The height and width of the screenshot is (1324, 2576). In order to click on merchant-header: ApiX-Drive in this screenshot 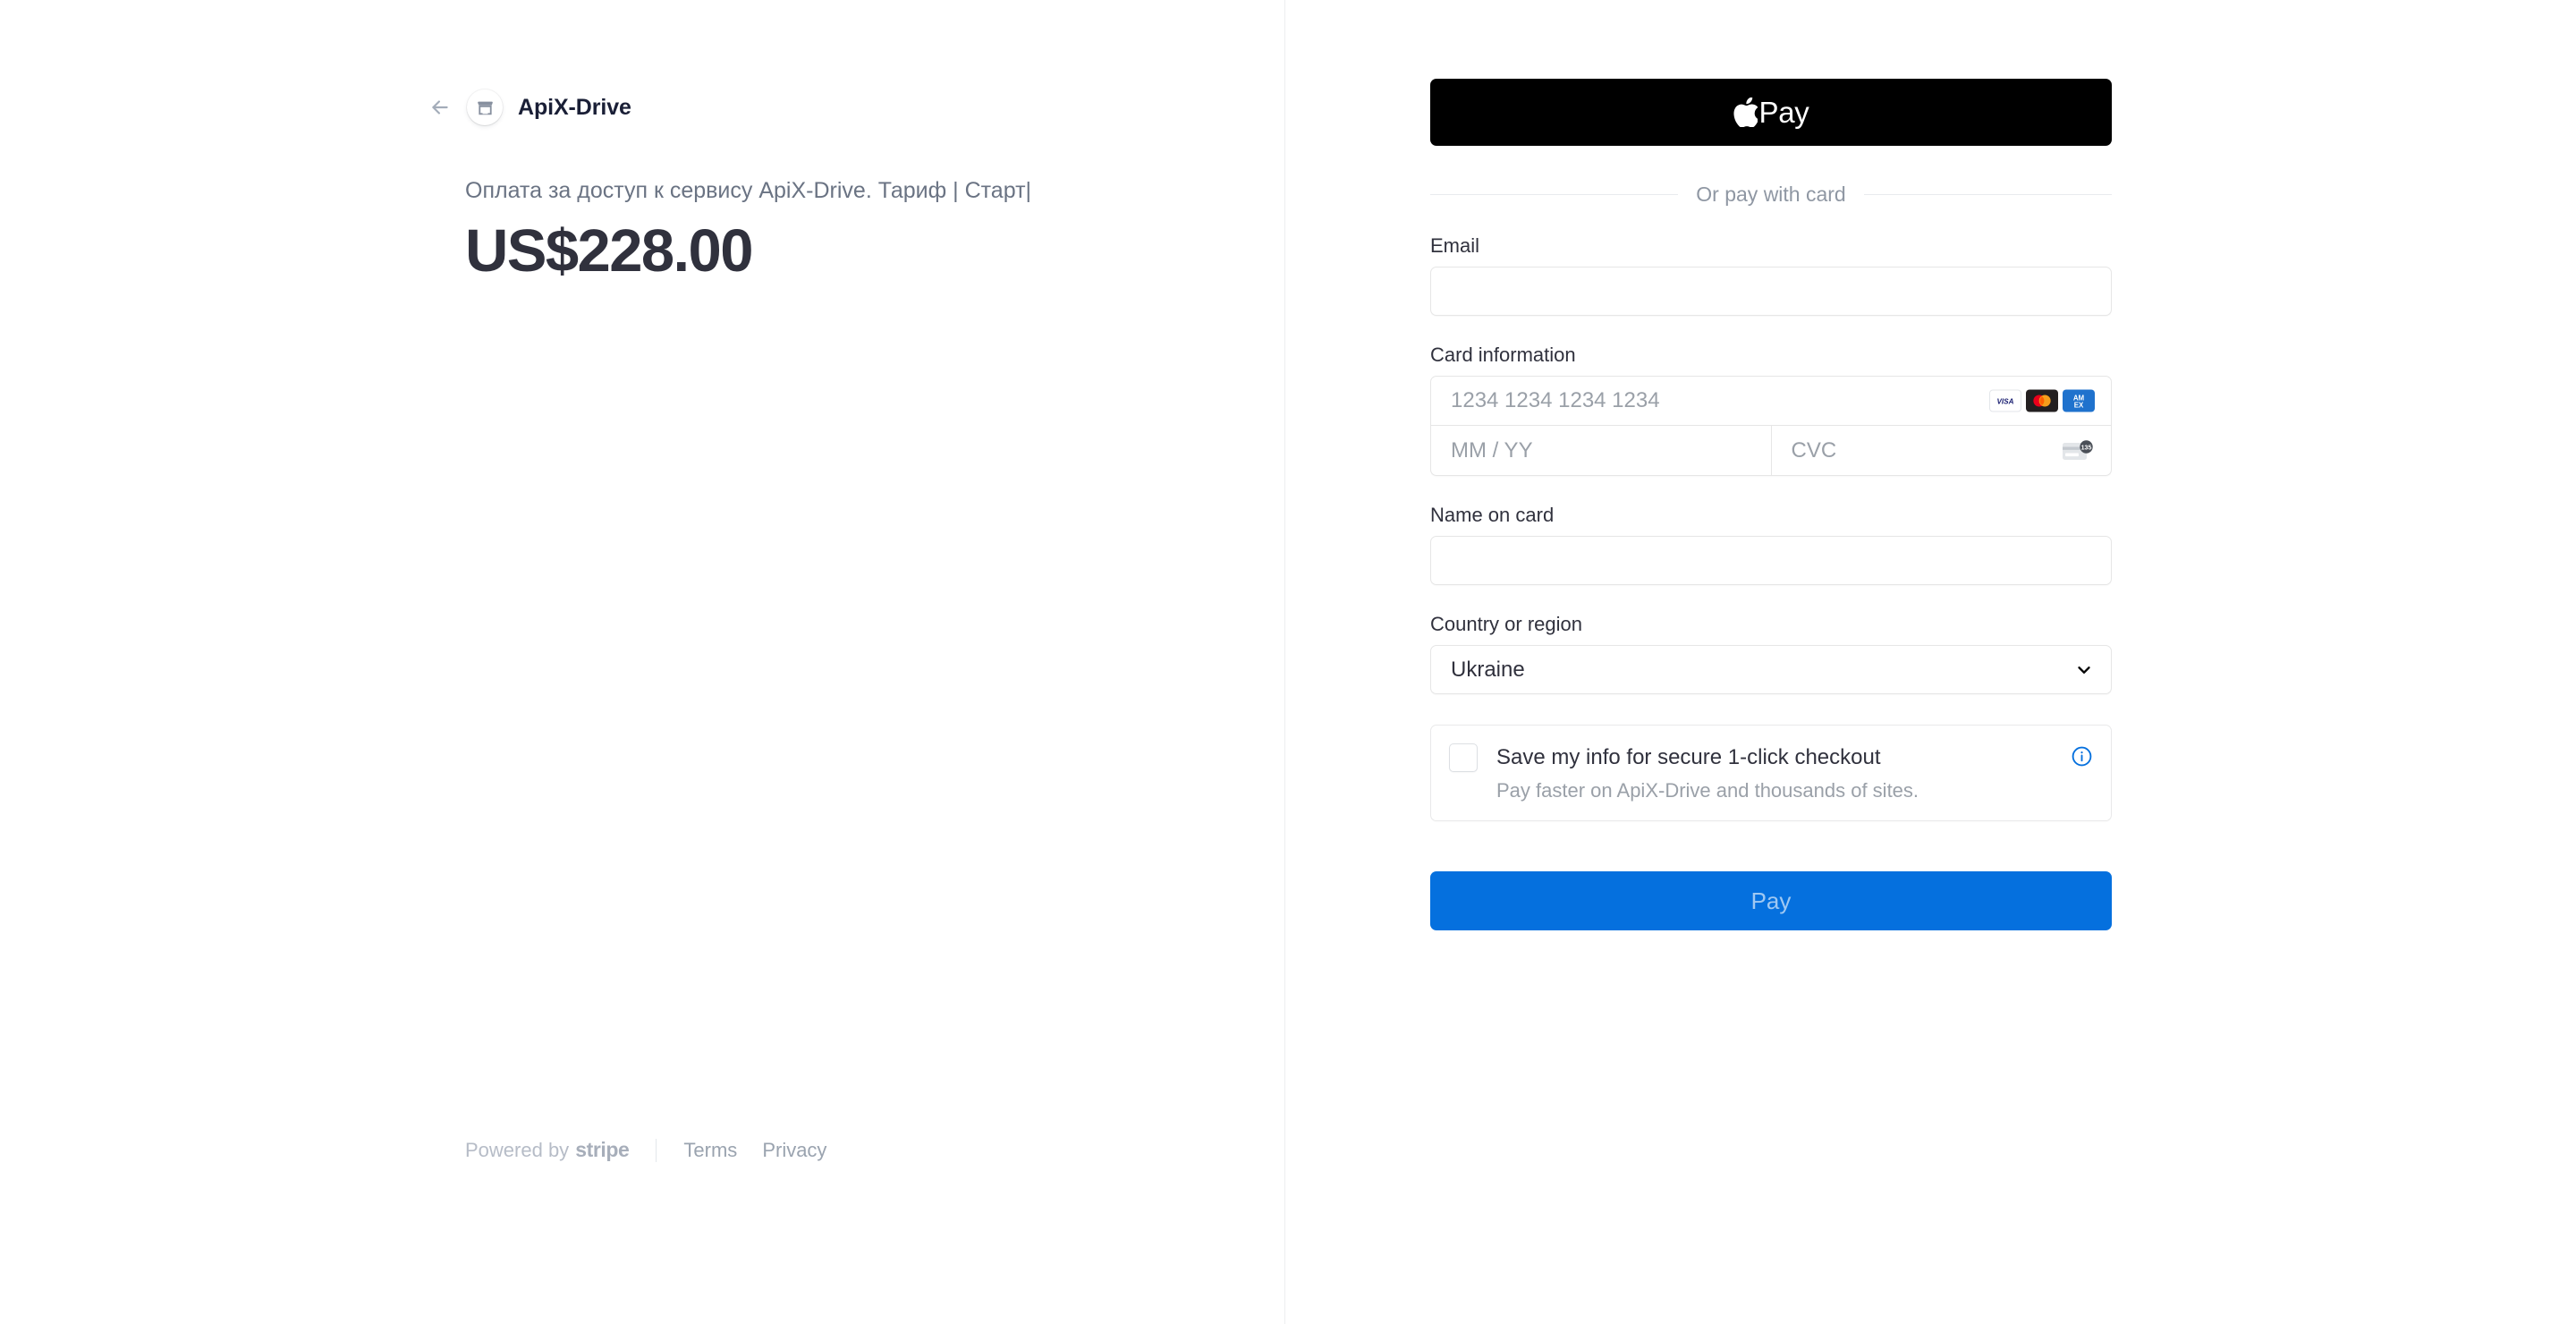, I will do `click(788, 107)`.